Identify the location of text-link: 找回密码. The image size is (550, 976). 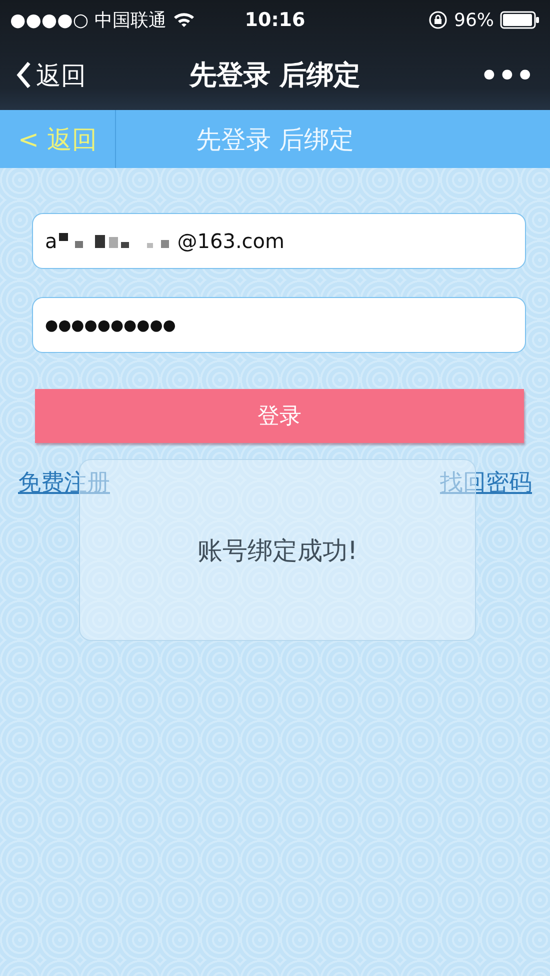
(486, 482).